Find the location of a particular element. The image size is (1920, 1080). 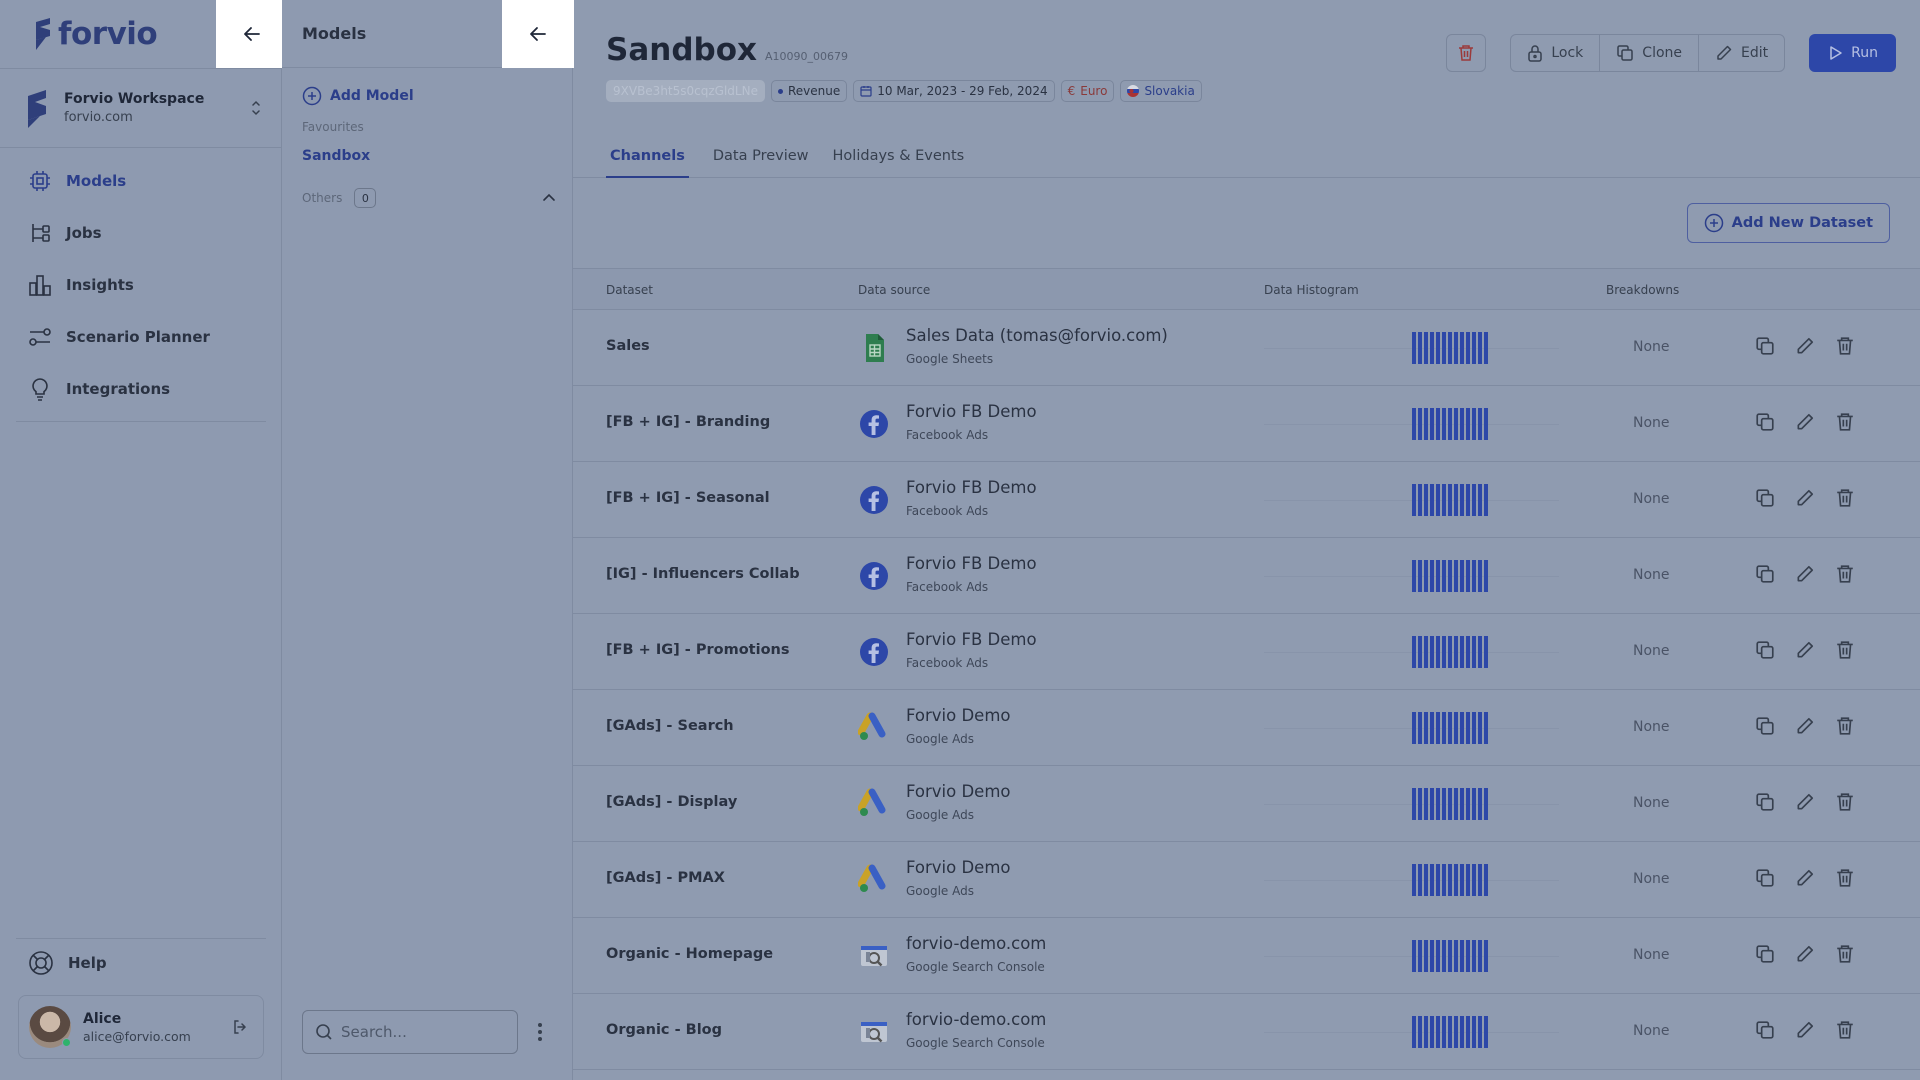

others-section-toggle: Others 0 is located at coordinates (429, 198).